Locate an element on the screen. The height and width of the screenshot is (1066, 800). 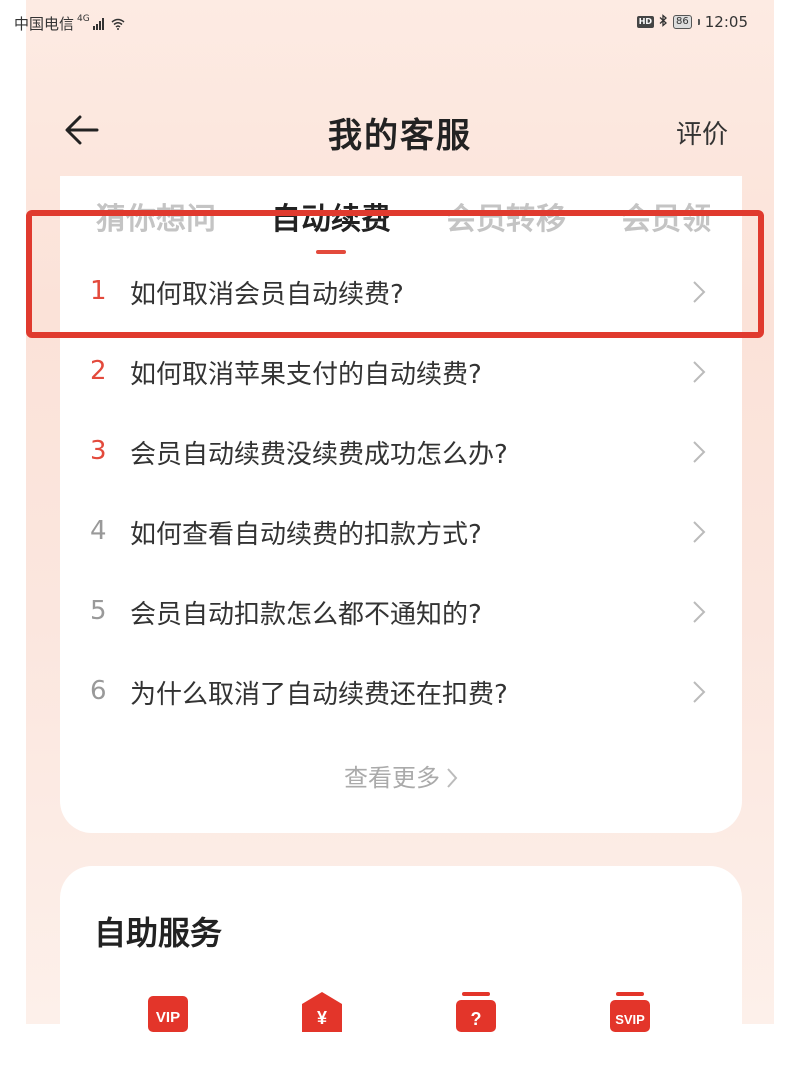
faq-number: 1 is located at coordinates (98, 291).